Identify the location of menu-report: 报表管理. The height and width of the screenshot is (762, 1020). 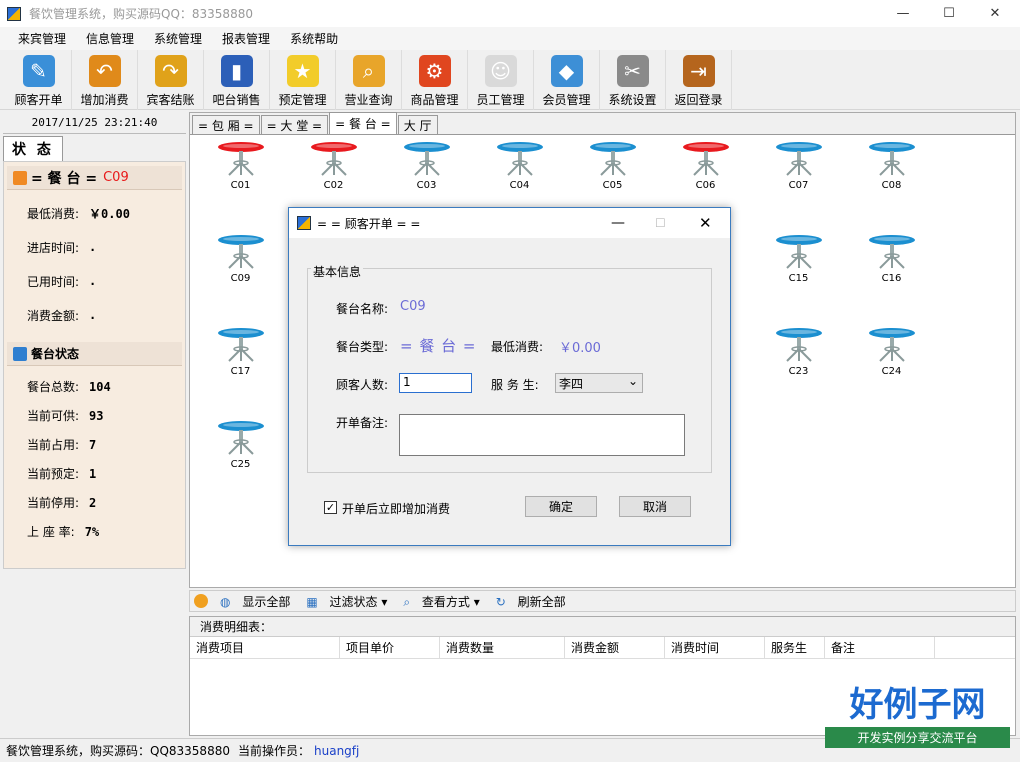
(246, 38).